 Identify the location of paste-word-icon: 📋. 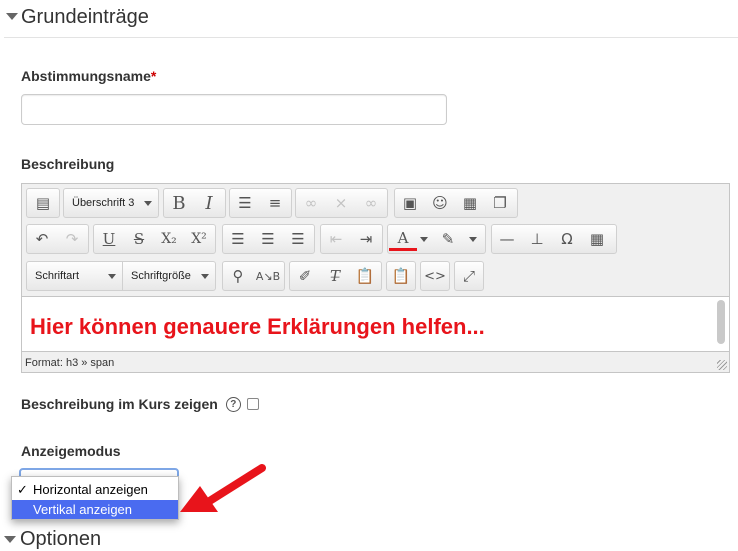
(401, 276).